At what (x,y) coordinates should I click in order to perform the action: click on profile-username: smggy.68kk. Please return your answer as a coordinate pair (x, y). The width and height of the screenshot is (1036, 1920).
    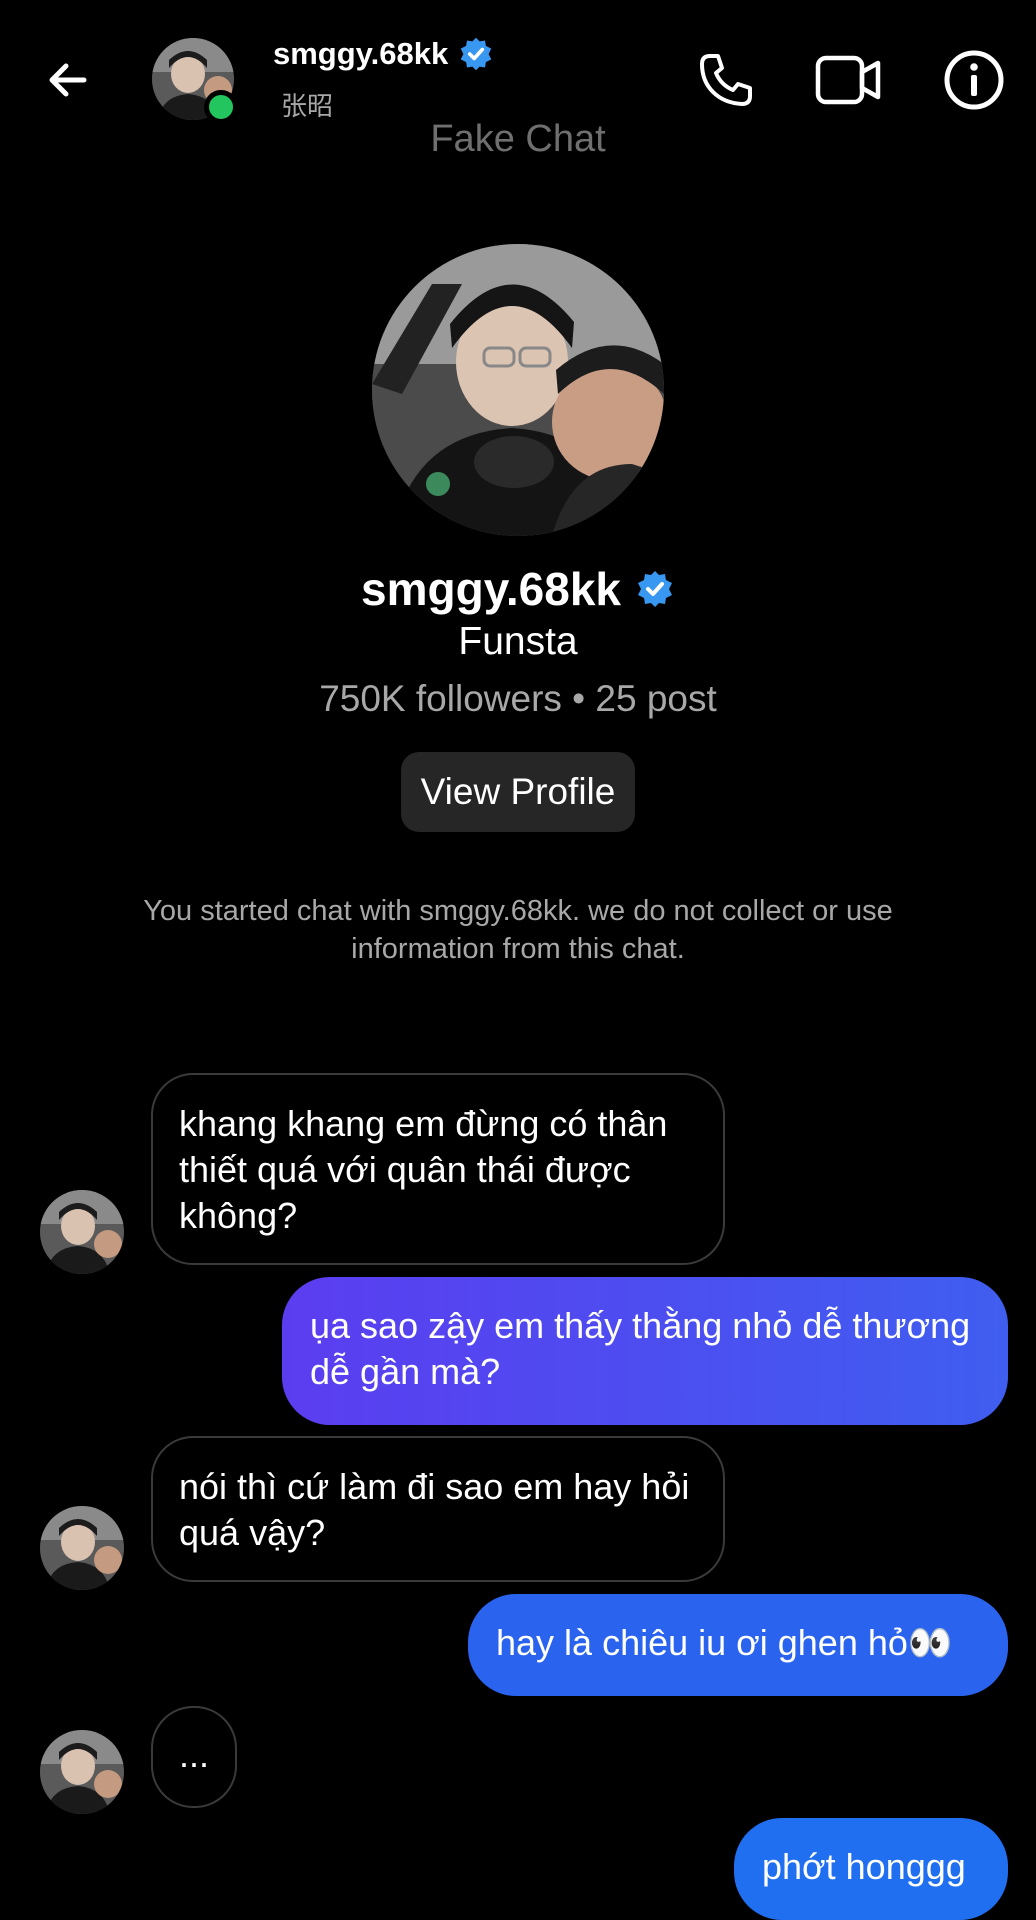
    Looking at the image, I should click on (518, 589).